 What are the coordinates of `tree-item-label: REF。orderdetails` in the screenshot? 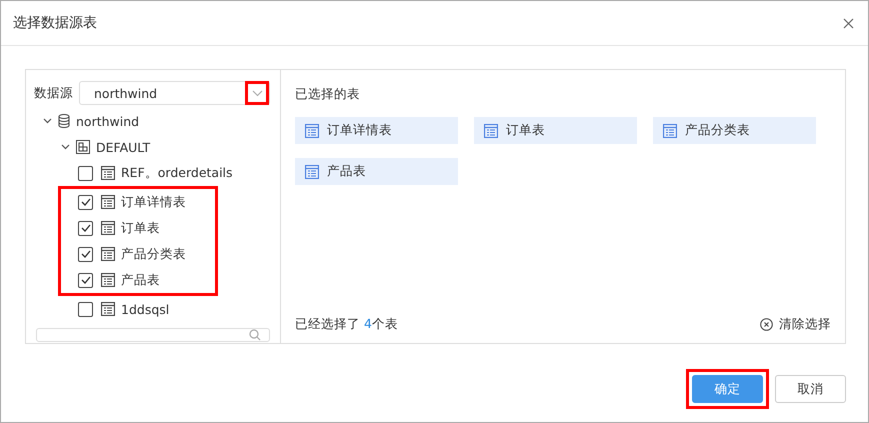 It's located at (177, 173).